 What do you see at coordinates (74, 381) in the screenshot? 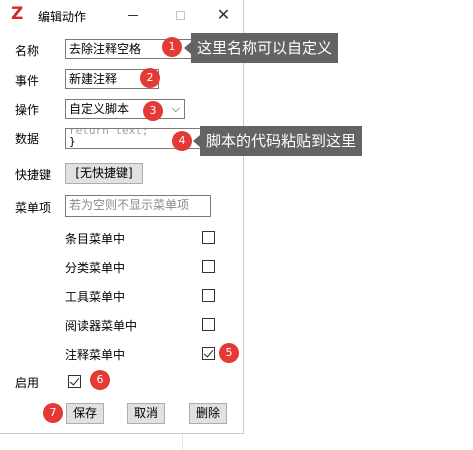
I see `enable-checkbox` at bounding box center [74, 381].